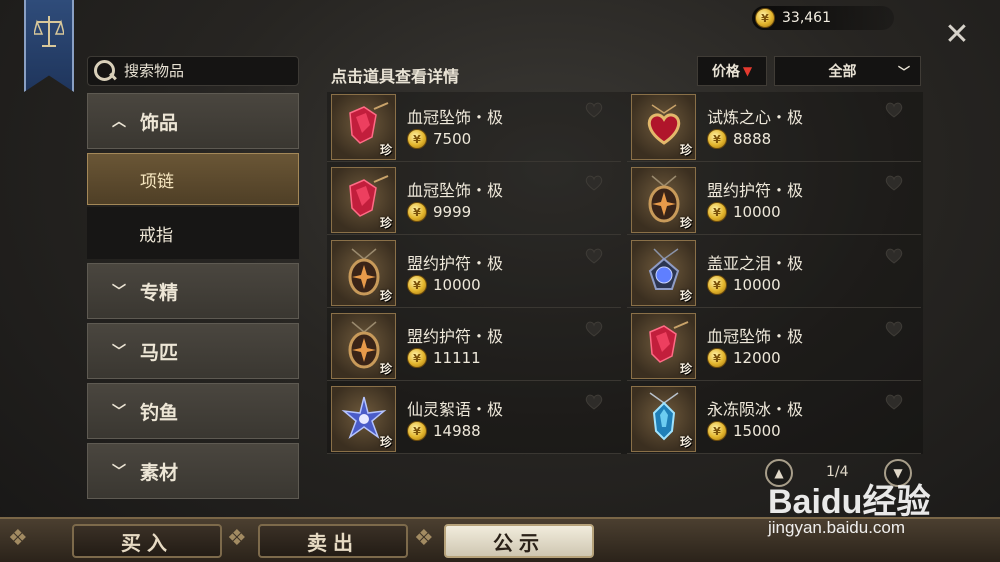 This screenshot has height=562, width=1000. What do you see at coordinates (457, 358) in the screenshot?
I see `price-value: 11111` at bounding box center [457, 358].